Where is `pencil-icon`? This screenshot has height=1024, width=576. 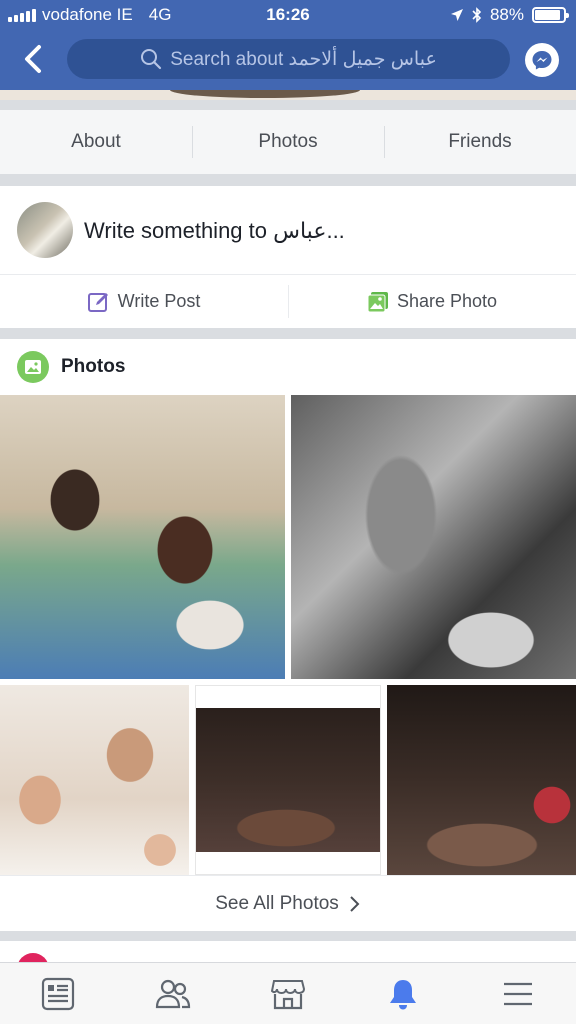 pencil-icon is located at coordinates (97, 302).